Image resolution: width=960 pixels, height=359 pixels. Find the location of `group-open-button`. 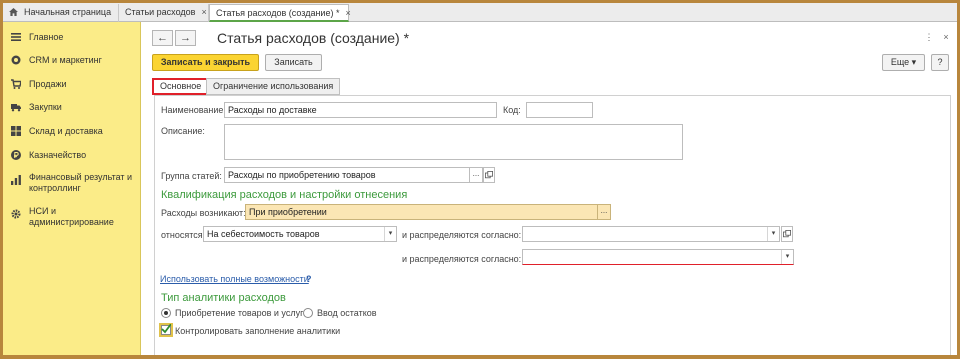

group-open-button is located at coordinates (489, 175).